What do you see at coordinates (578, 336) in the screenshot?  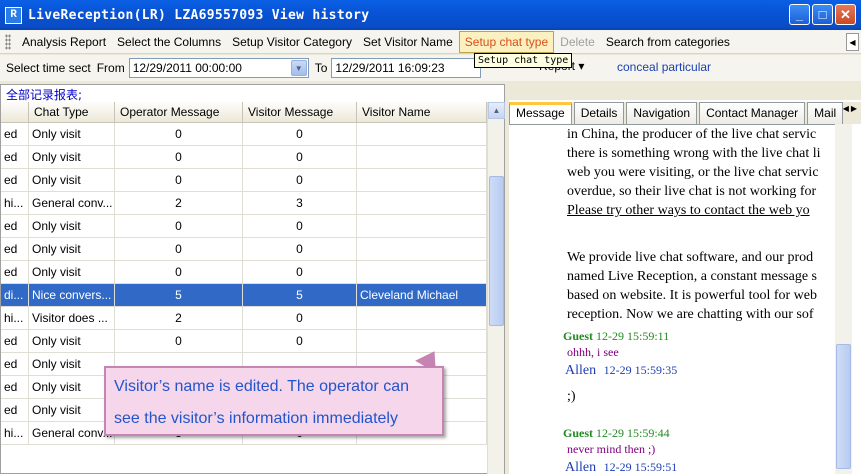 I see `chat-sender: Guest` at bounding box center [578, 336].